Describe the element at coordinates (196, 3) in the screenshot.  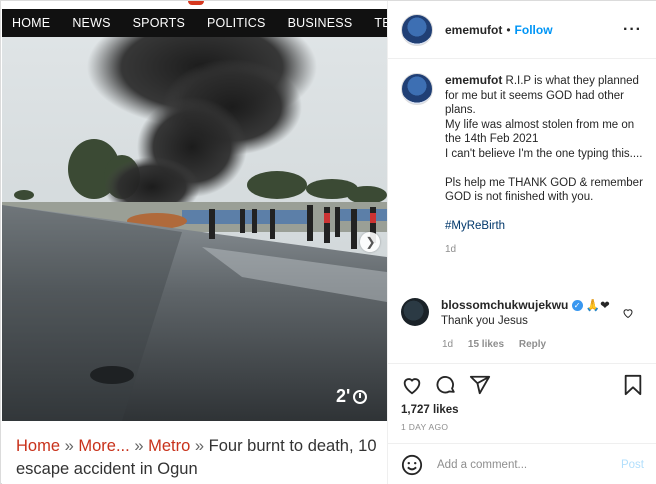
I see `site-logo-fragment` at that location.